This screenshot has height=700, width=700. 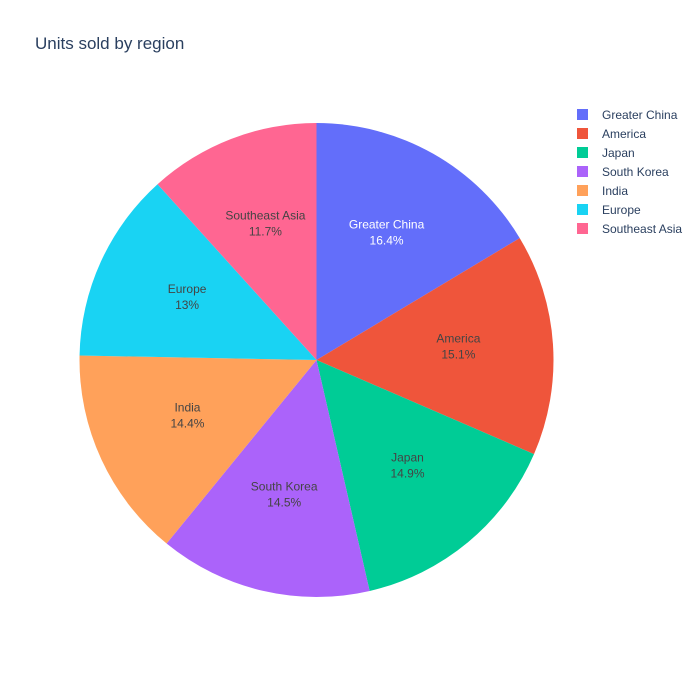 I want to click on legend-item-south-korea: South Korea, so click(x=623, y=172).